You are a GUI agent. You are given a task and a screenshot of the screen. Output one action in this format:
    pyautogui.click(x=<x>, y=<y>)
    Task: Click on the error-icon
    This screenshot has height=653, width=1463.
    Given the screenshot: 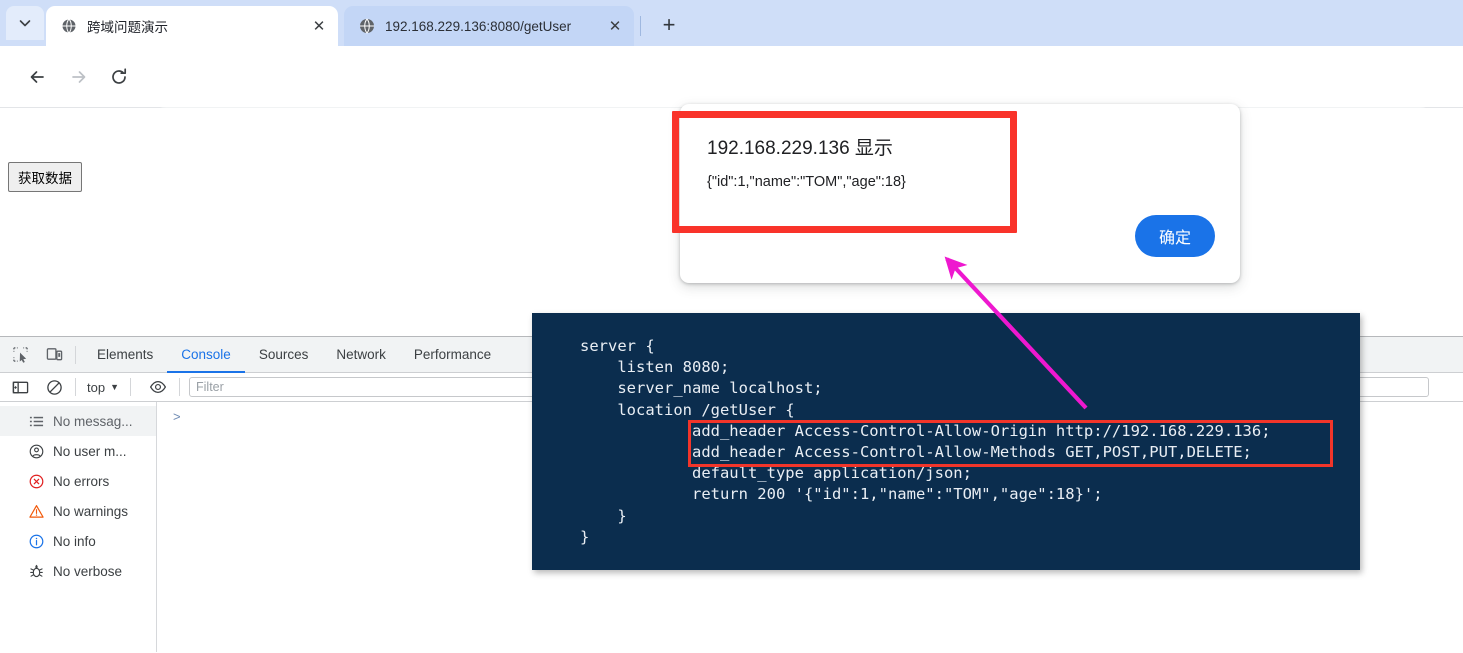 What is the action you would take?
    pyautogui.click(x=36, y=481)
    